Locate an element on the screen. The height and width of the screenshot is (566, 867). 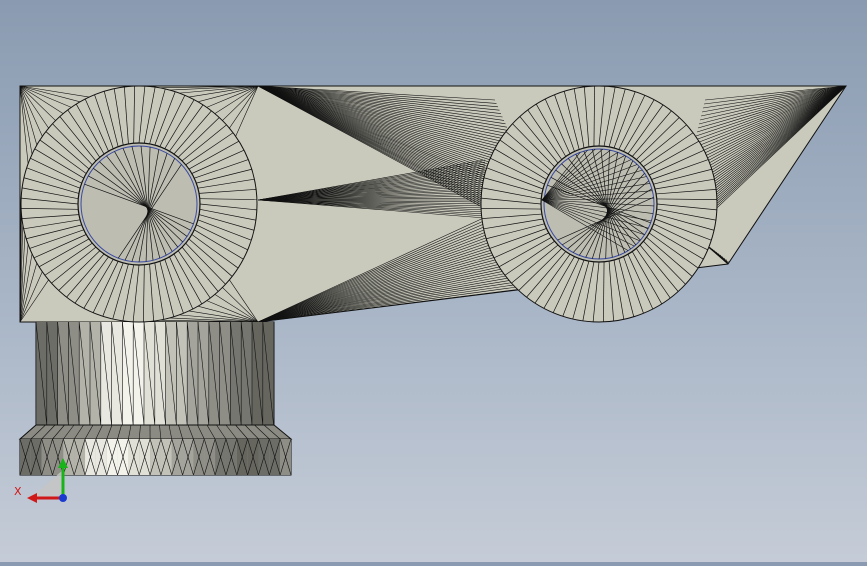
left-boss is located at coordinates (139, 204).